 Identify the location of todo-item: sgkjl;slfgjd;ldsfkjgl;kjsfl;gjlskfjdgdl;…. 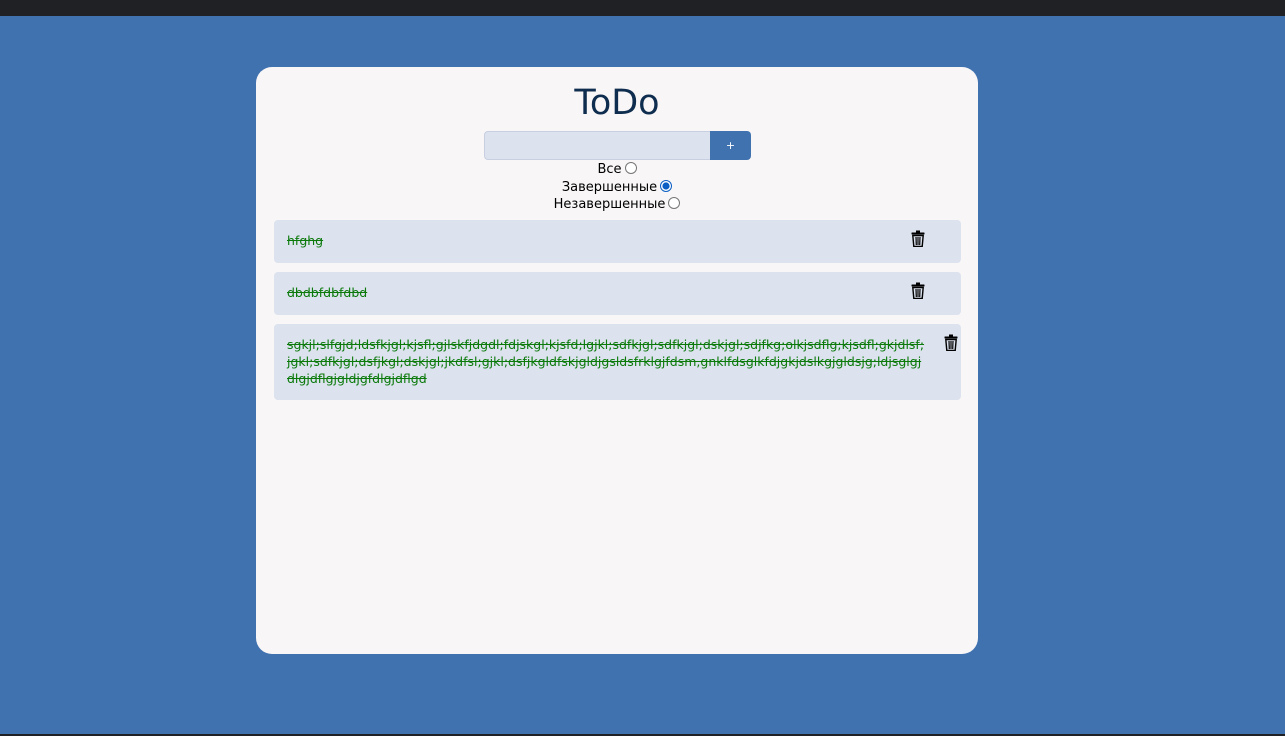
(617, 362).